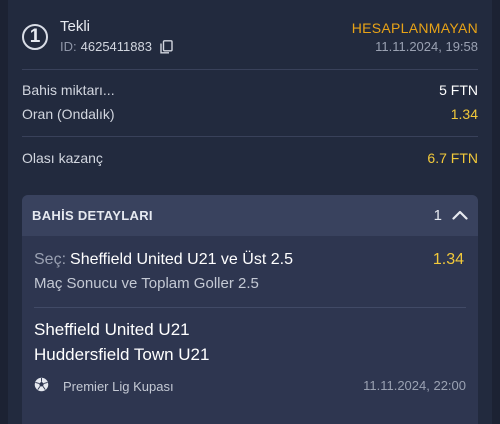 The height and width of the screenshot is (424, 500). Describe the element at coordinates (426, 46) in the screenshot. I see `bet-date: 11.11.2024, 19:58` at that location.